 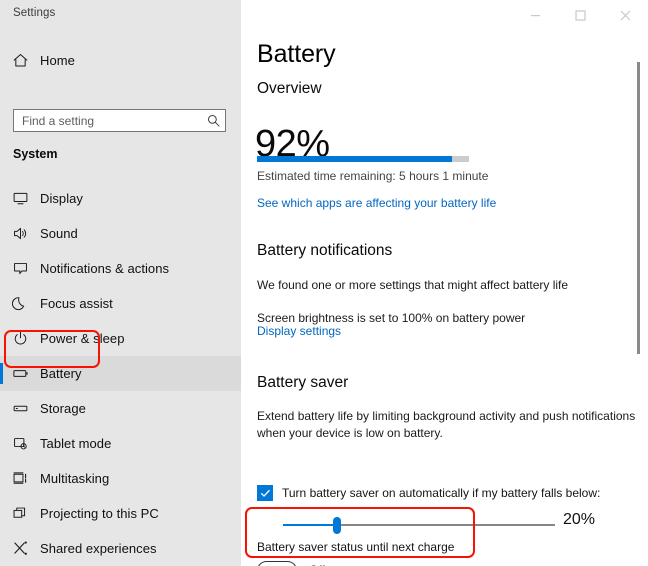 I want to click on monitor-icon, so click(x=20, y=198).